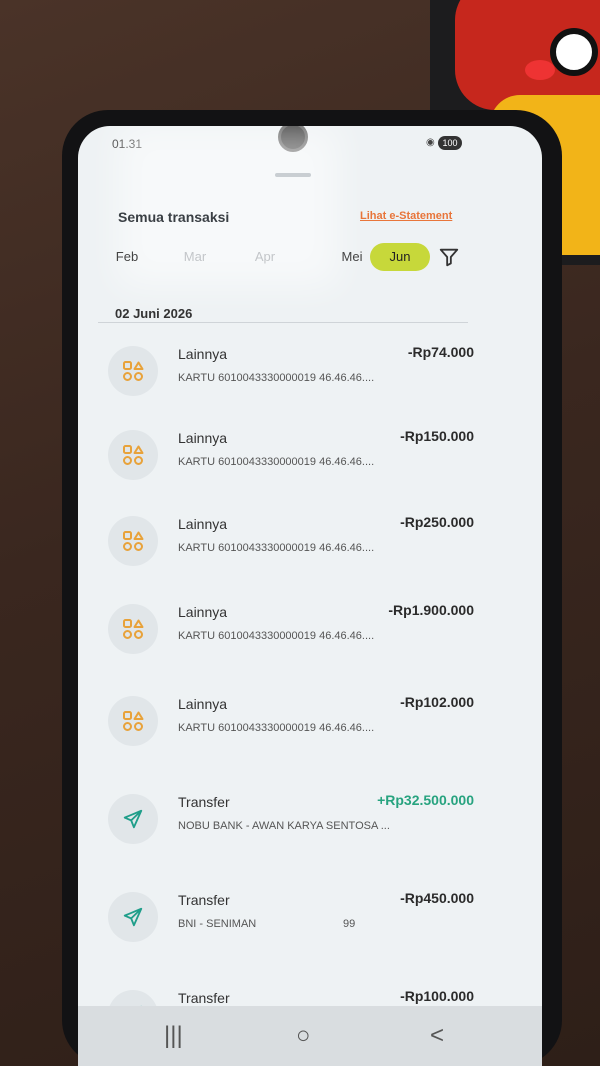 The image size is (600, 1066). I want to click on transaction-amount: -Rp150.000, so click(437, 436).